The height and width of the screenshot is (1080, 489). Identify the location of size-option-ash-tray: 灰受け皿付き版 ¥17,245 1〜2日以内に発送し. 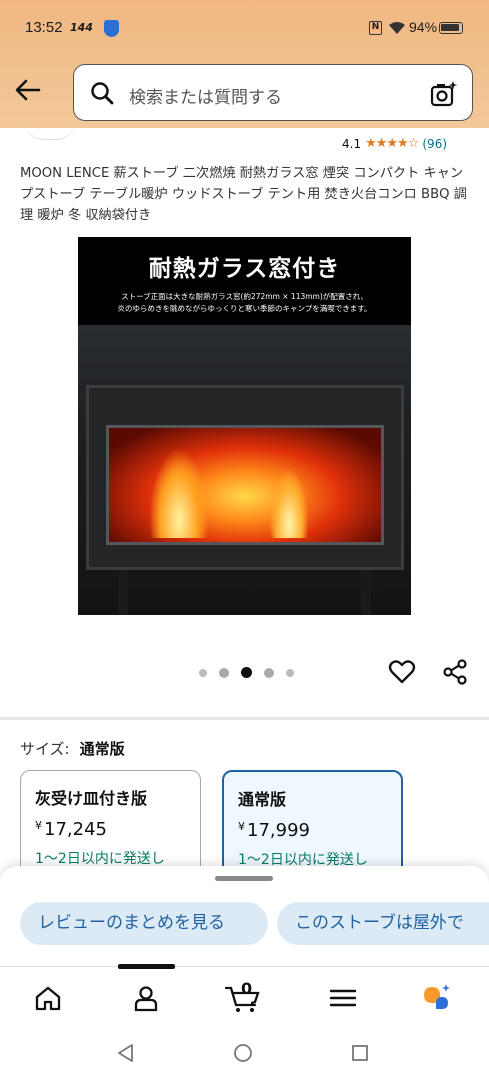
(110, 825).